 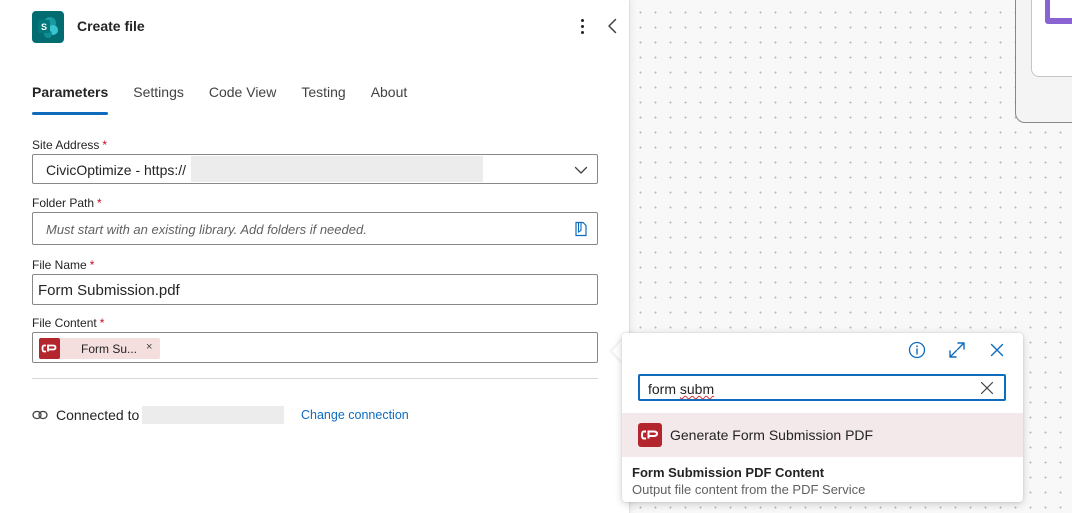 I want to click on more-options-icon, so click(x=582, y=26).